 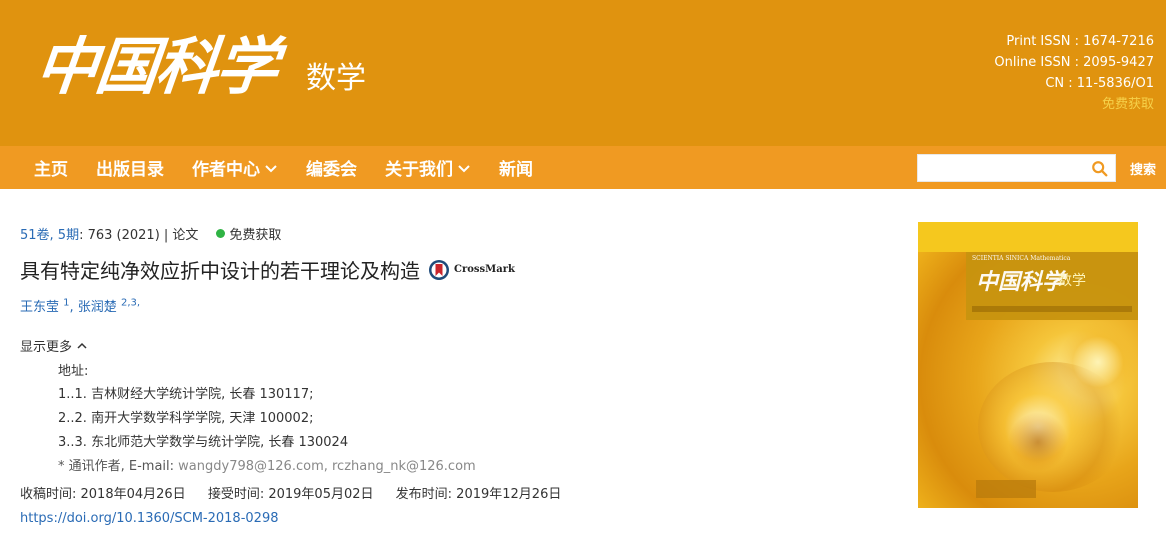 I want to click on online-issn: Online ISSN : 2095-9427, so click(x=1074, y=62).